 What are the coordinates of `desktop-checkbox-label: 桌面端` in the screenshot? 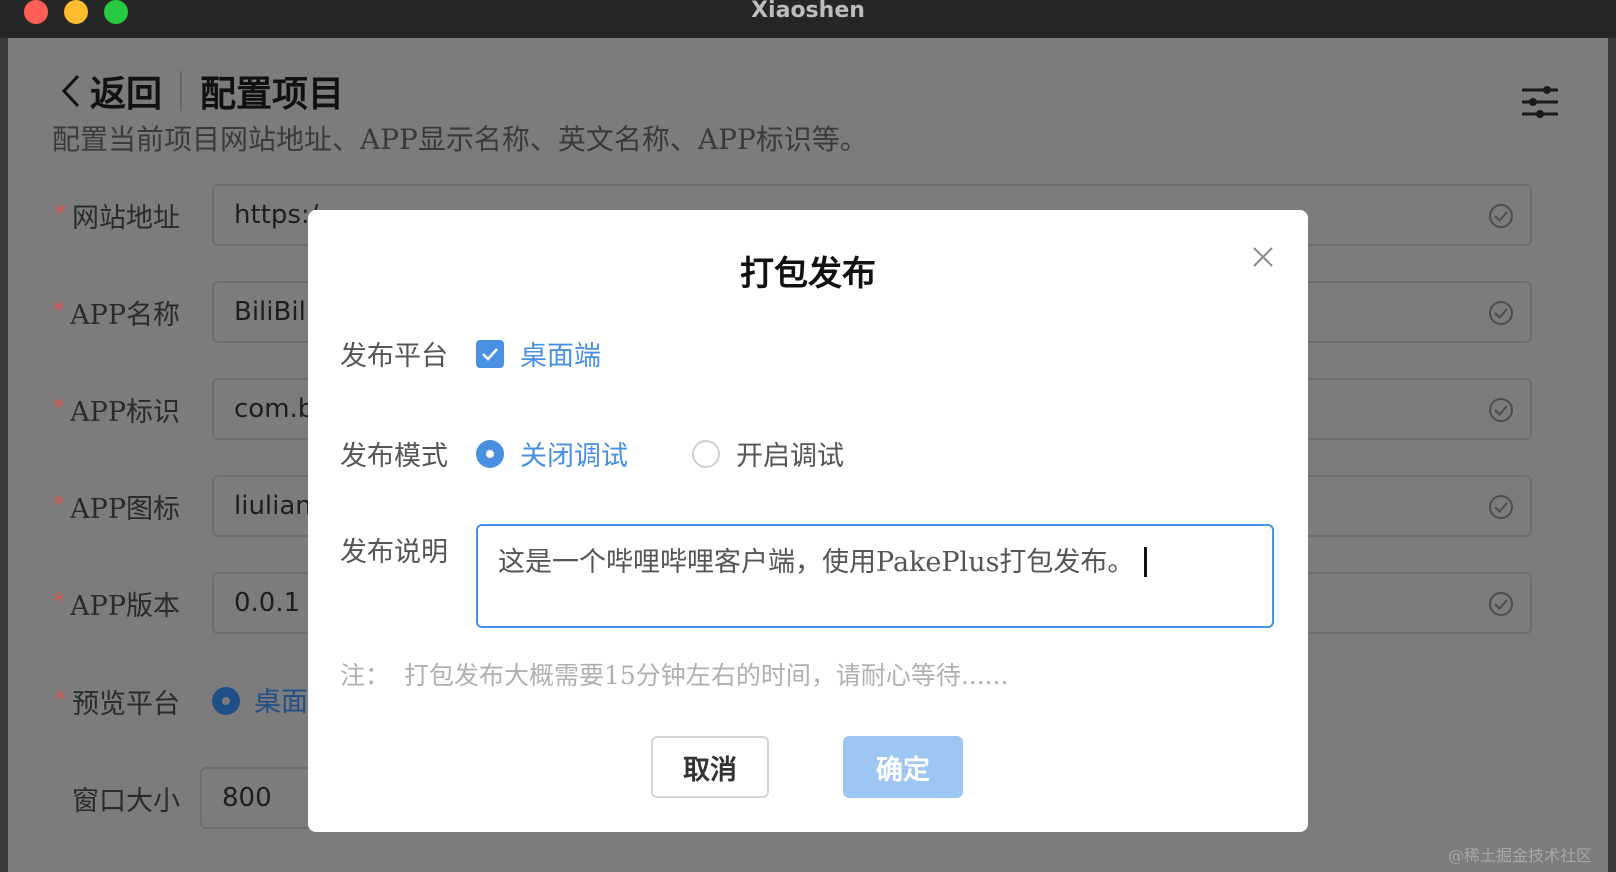 It's located at (560, 353).